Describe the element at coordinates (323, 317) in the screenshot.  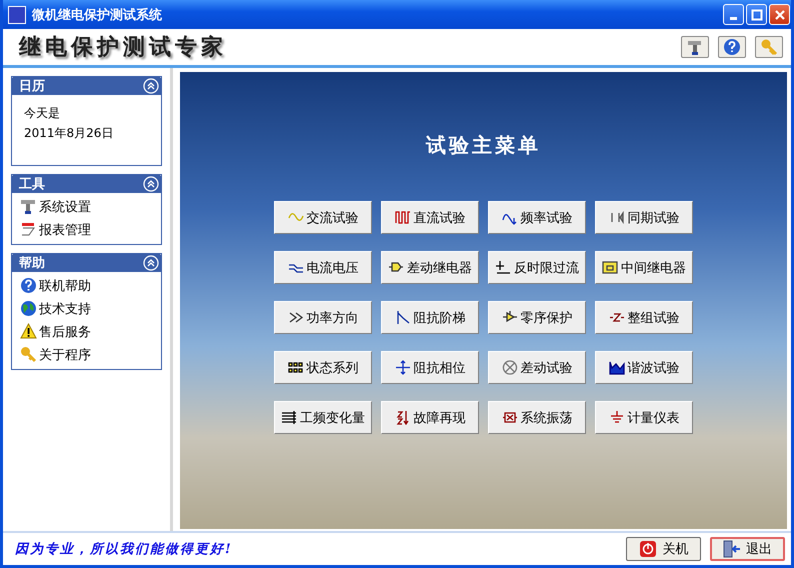
I see `test-menu-button: 功率方向` at that location.